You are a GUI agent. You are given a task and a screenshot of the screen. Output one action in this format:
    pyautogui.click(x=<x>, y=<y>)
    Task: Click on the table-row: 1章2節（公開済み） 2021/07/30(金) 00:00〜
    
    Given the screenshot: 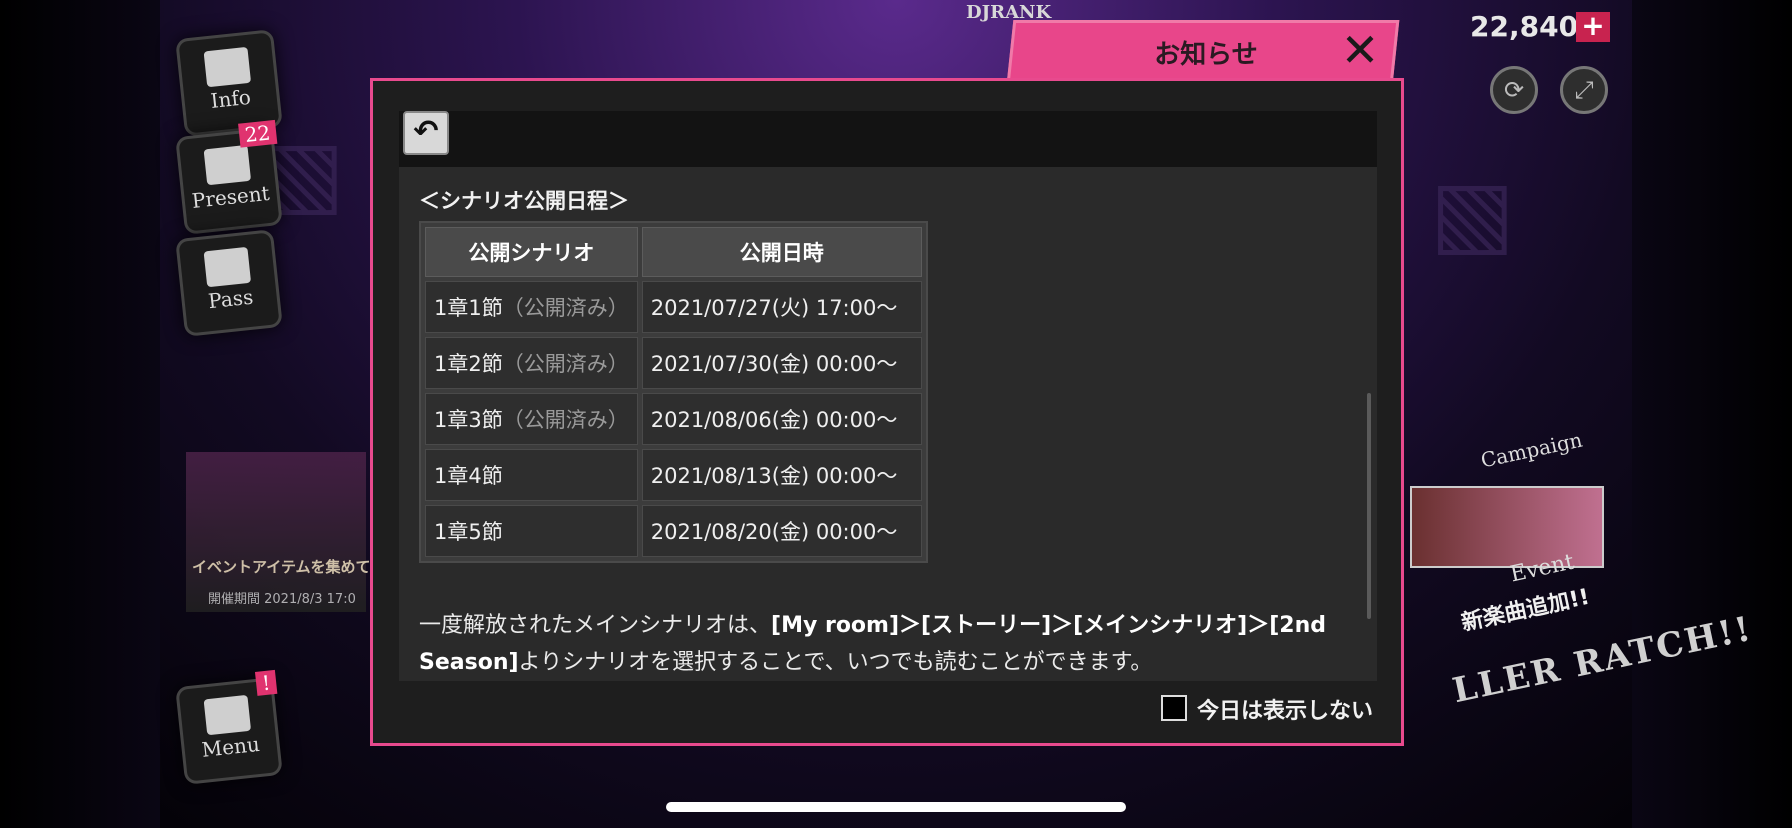 What is the action you would take?
    pyautogui.click(x=673, y=363)
    